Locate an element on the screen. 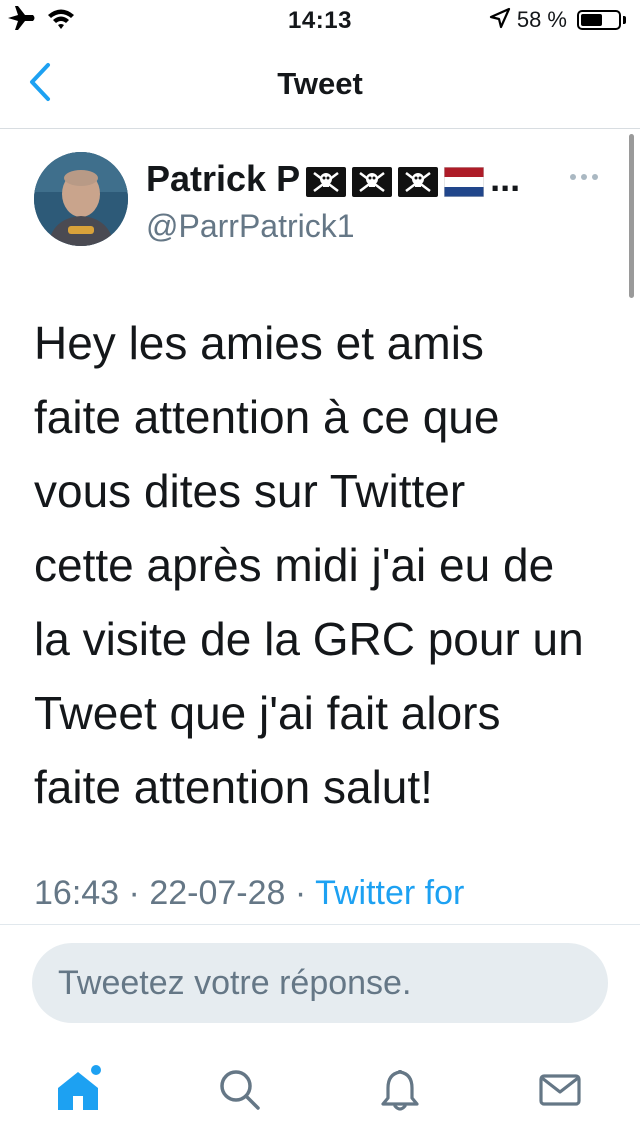 This screenshot has height=1136, width=640. tab-messages is located at coordinates (560, 1092).